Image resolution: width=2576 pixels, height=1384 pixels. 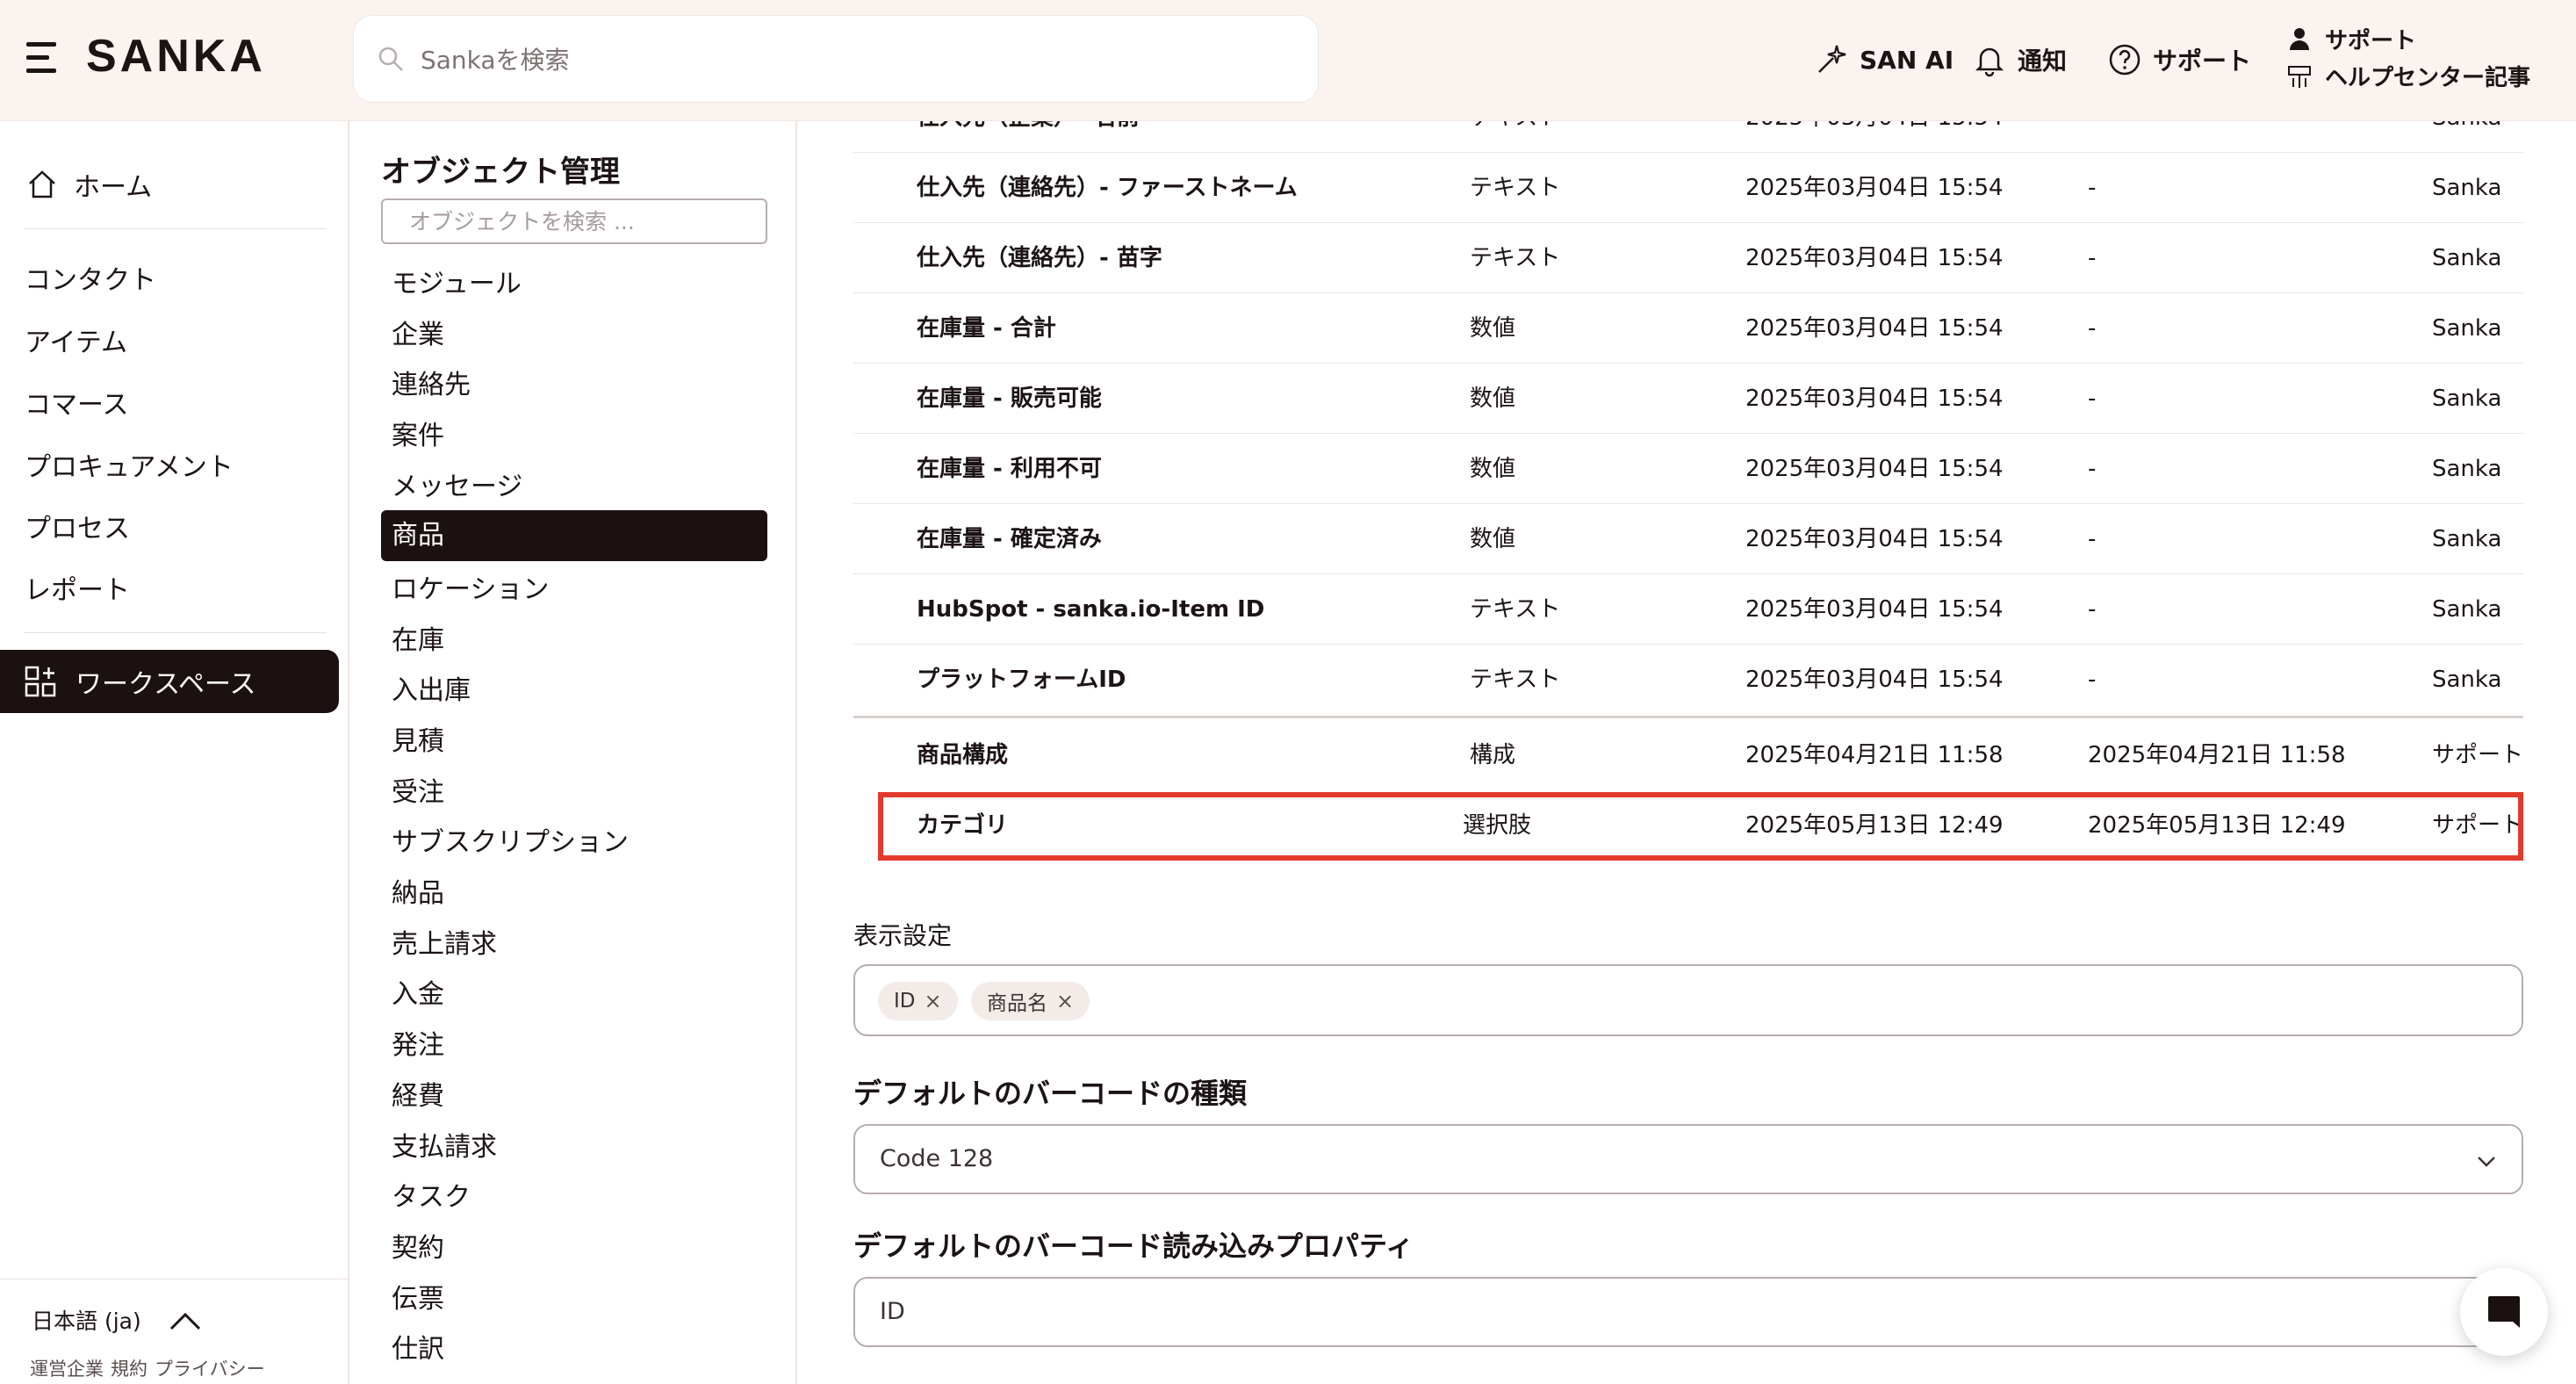 What do you see at coordinates (444, 941) in the screenshot?
I see `object-item-invoices: 売上請求` at bounding box center [444, 941].